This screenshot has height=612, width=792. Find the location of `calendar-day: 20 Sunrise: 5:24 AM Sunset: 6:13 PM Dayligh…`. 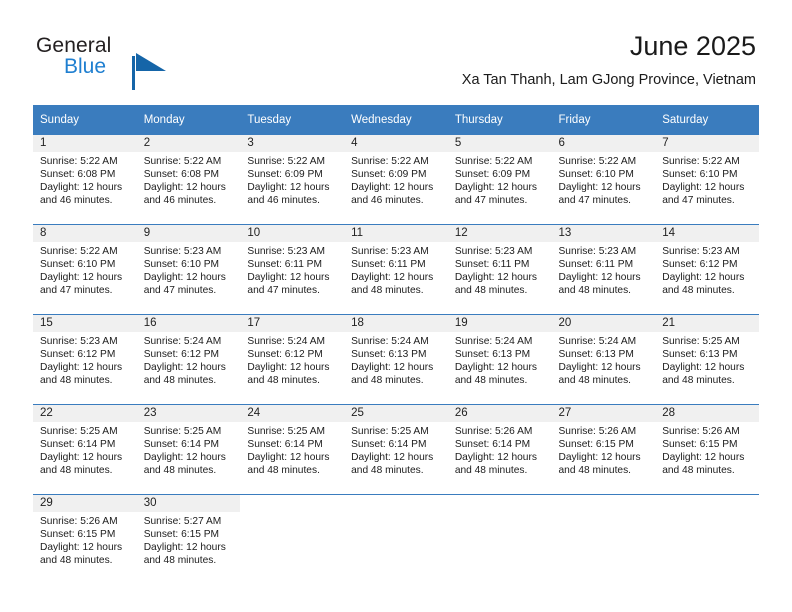

calendar-day: 20 Sunrise: 5:24 AM Sunset: 6:13 PM Dayligh… is located at coordinates (603, 359).